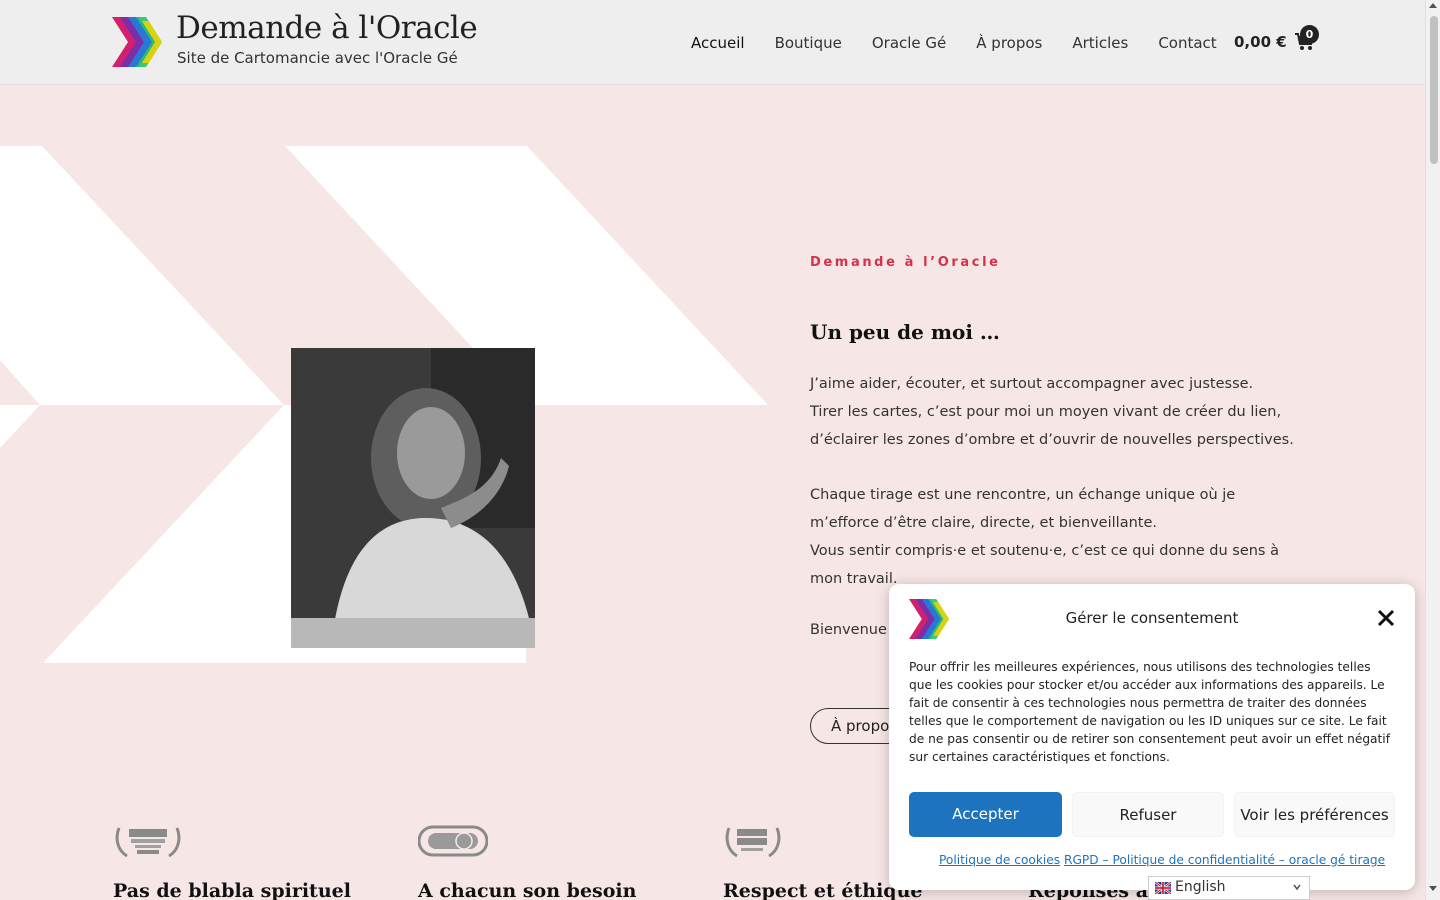 The width and height of the screenshot is (1440, 900). I want to click on standard-seal-icon, so click(453, 841).